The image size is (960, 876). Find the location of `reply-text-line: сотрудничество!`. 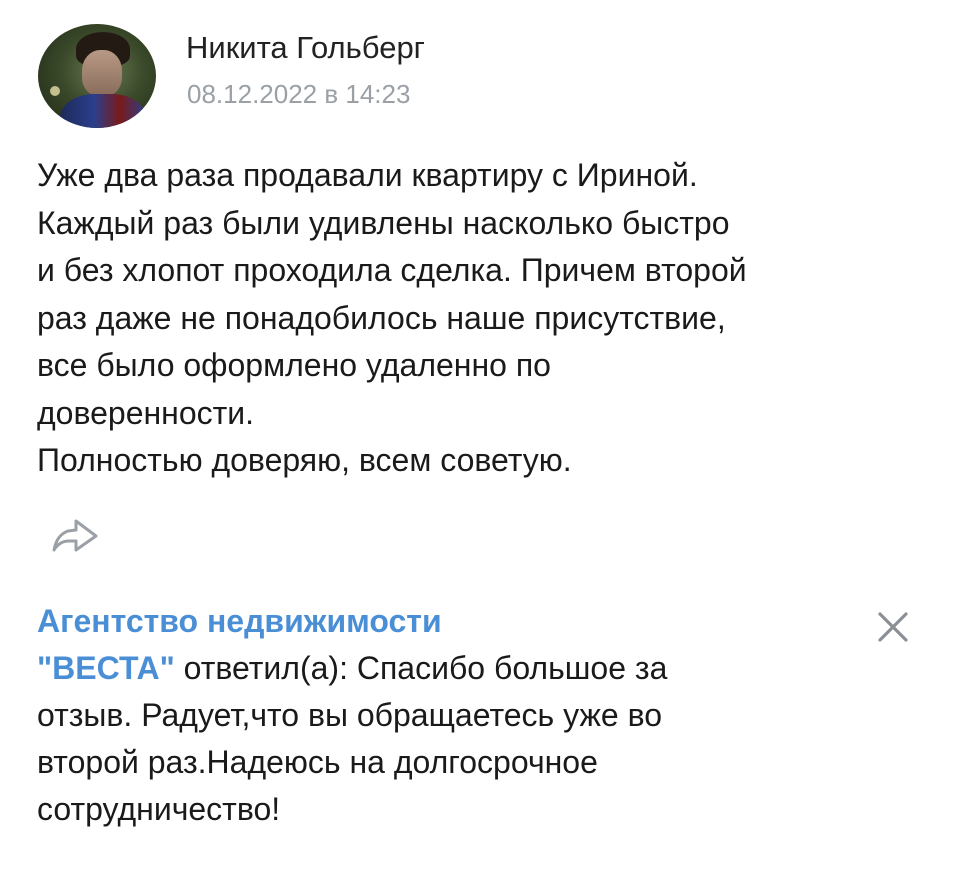

reply-text-line: сотрудничество! is located at coordinates (159, 809).